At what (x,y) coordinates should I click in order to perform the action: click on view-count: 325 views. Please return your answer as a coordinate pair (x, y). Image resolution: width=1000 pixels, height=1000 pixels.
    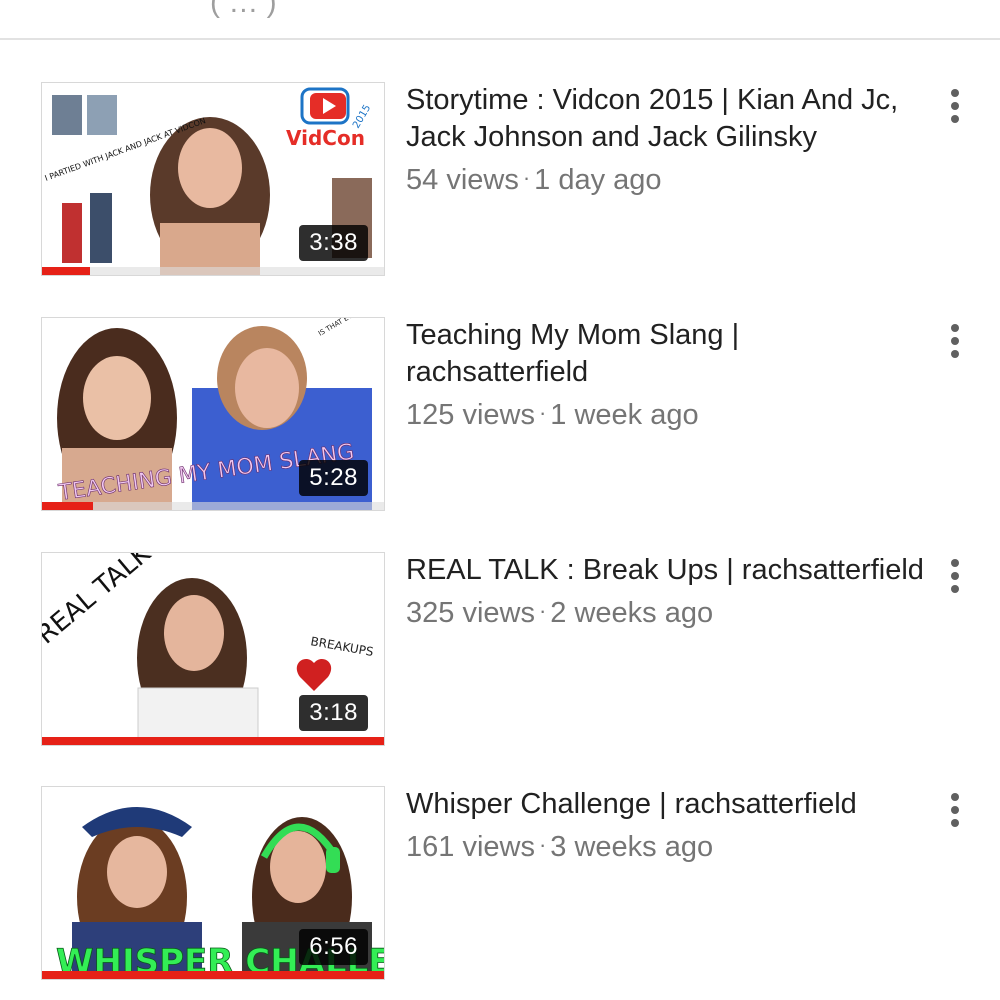
    Looking at the image, I should click on (470, 613).